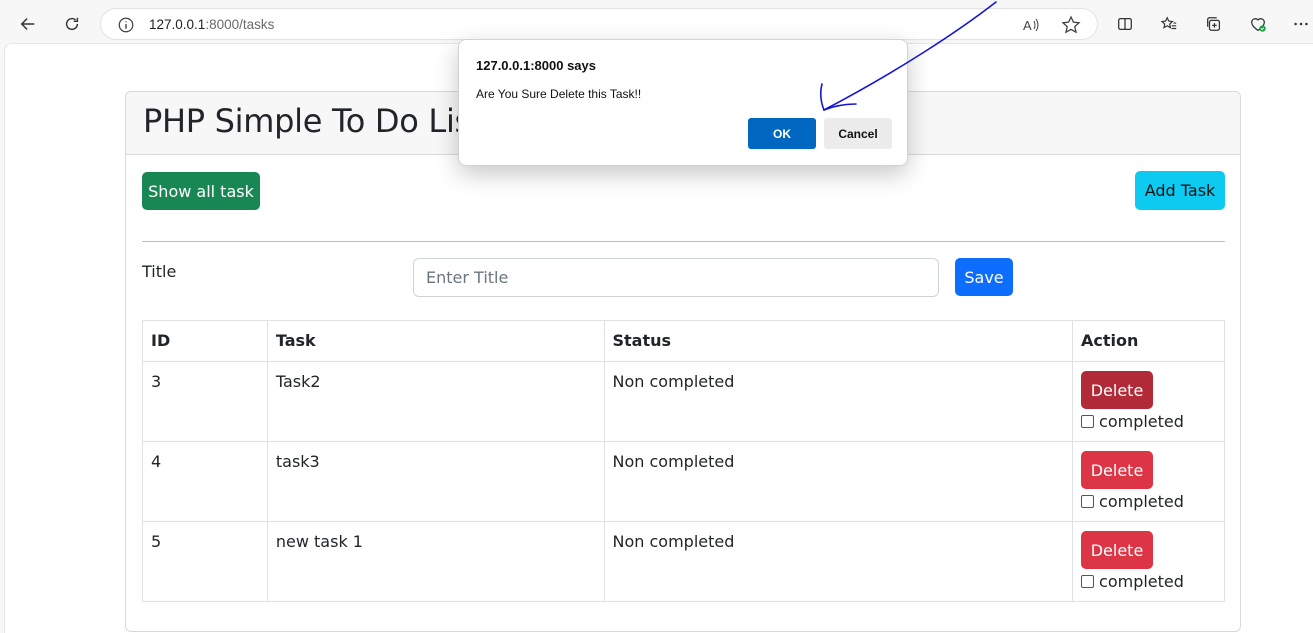 This screenshot has height=633, width=1313. Describe the element at coordinates (313, 121) in the screenshot. I see `page-title: PHP Simple To Do List` at that location.